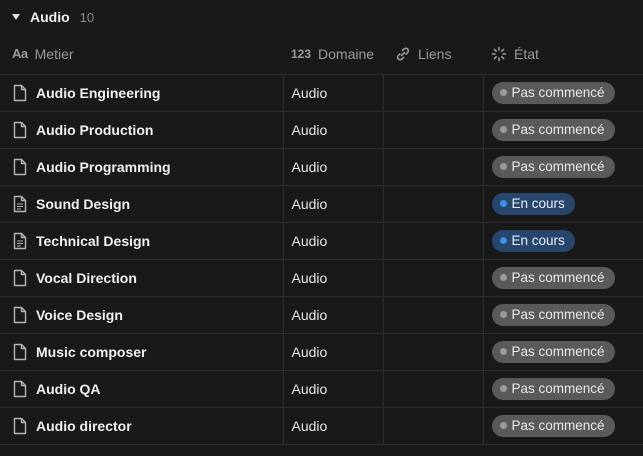 The height and width of the screenshot is (456, 643). Describe the element at coordinates (141, 389) in the screenshot. I see `cell-metier: Audio QA` at that location.